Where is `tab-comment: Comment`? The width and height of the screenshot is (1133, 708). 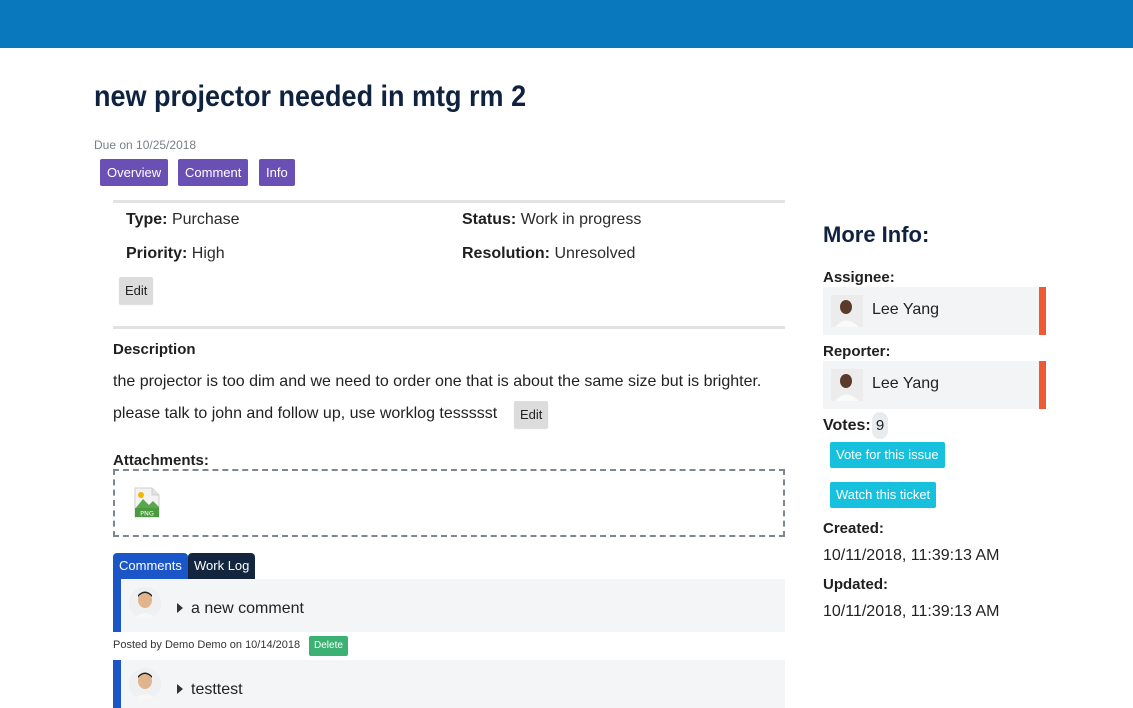
tab-comment: Comment is located at coordinates (213, 172).